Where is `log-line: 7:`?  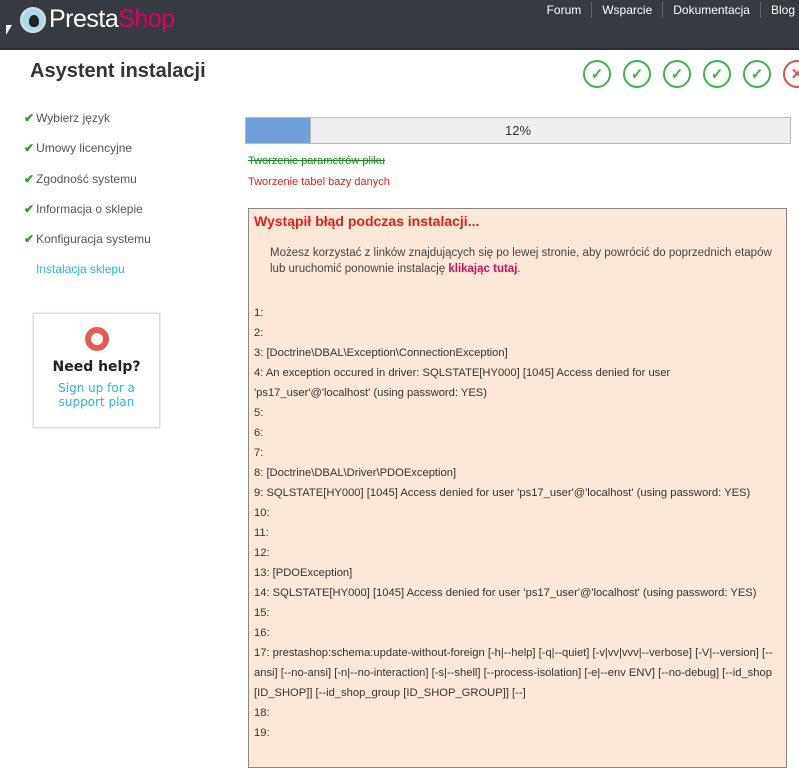 log-line: 7: is located at coordinates (259, 453).